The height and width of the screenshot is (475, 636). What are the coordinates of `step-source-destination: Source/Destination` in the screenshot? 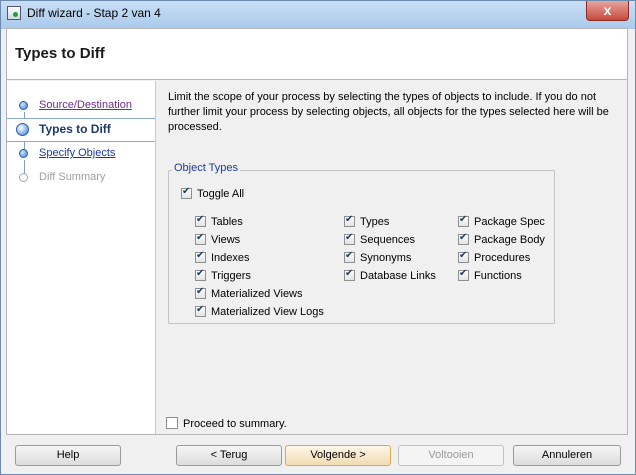 It's located at (81, 106).